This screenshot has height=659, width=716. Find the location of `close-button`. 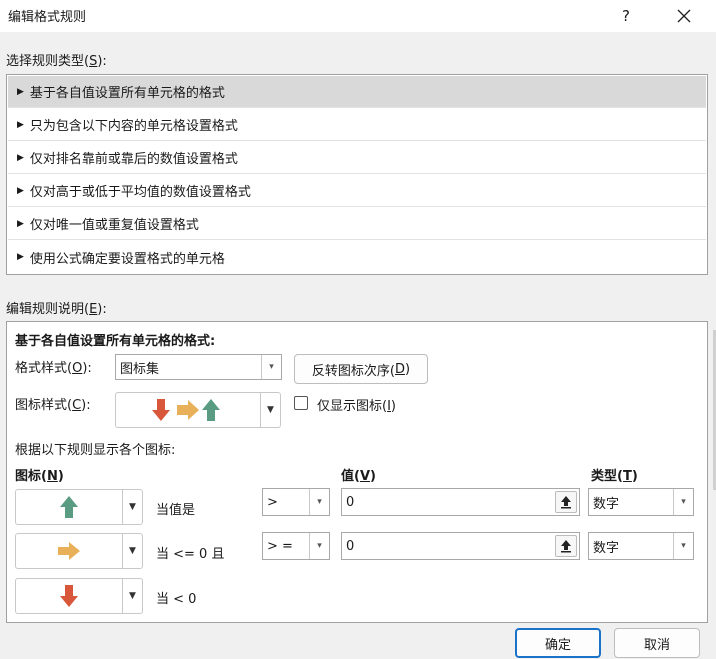

close-button is located at coordinates (684, 16).